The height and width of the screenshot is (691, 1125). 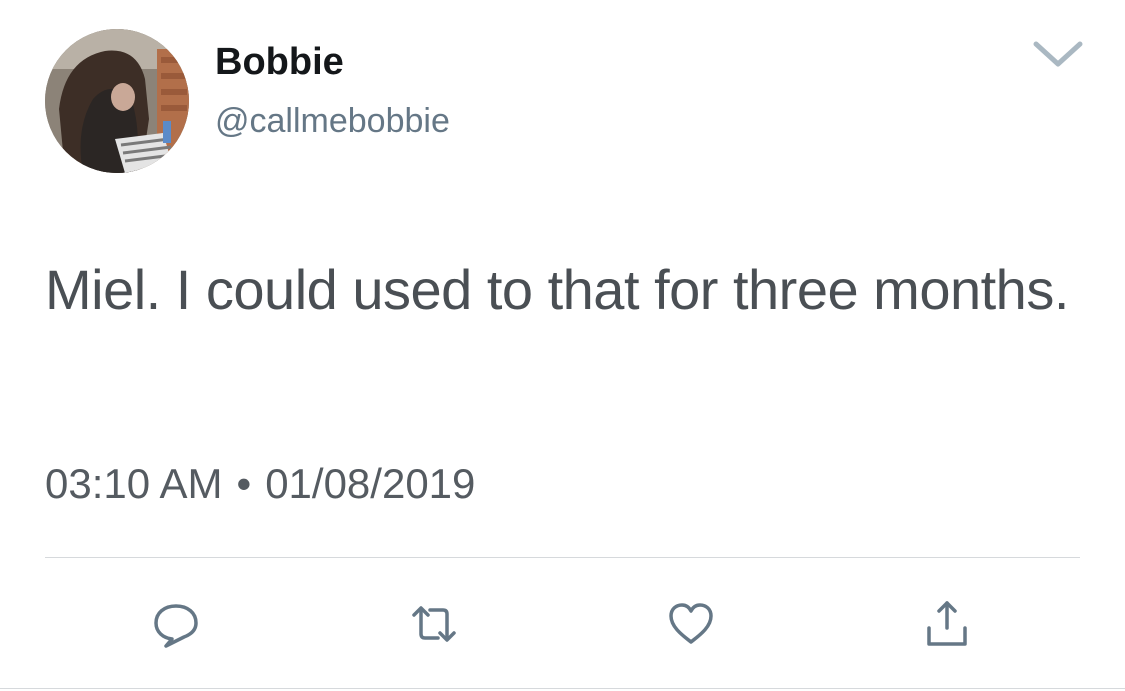 What do you see at coordinates (134, 483) in the screenshot?
I see `tweet-time: 03:10 AM` at bounding box center [134, 483].